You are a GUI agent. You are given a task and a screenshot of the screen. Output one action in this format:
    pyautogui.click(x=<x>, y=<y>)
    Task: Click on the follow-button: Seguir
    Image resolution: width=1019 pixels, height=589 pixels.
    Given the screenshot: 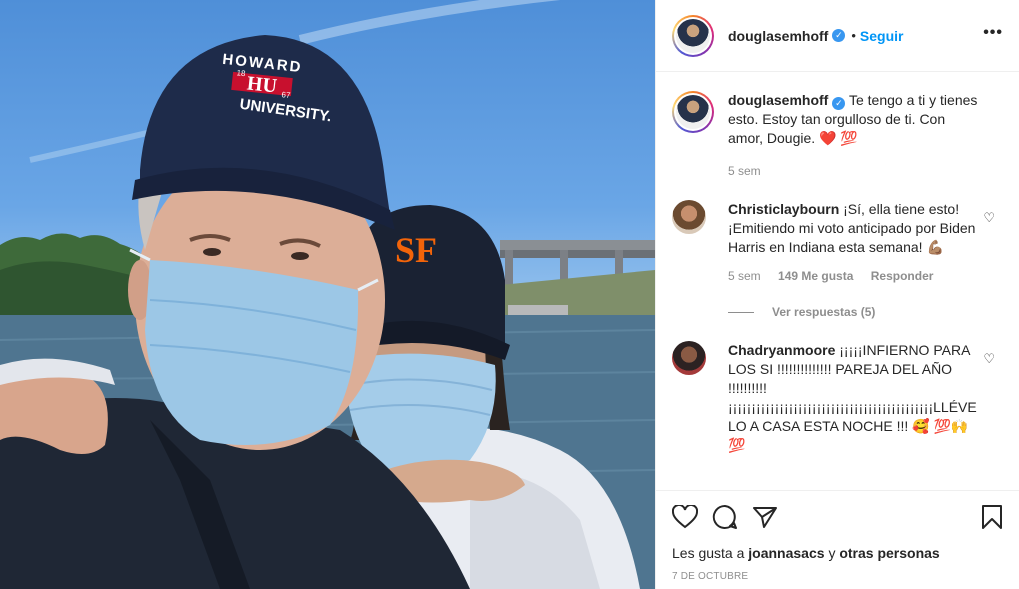 What is the action you would take?
    pyautogui.click(x=882, y=36)
    